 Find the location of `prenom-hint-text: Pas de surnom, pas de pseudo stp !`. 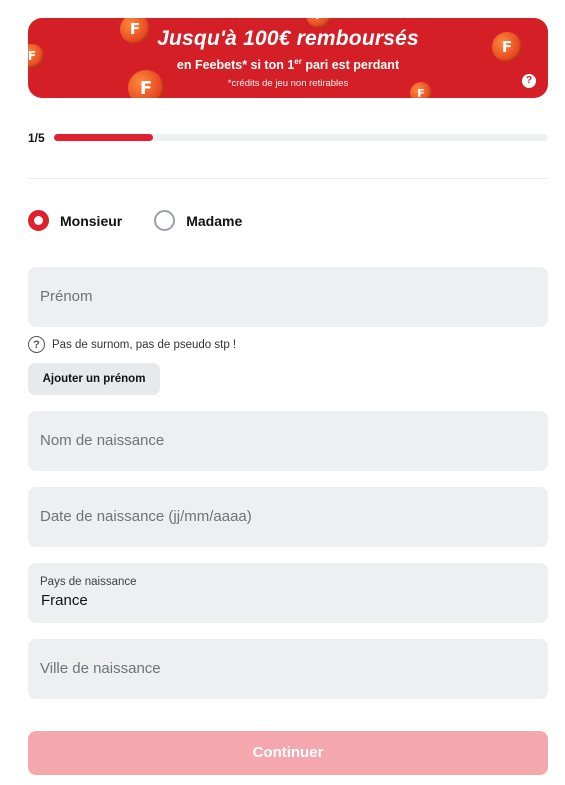

prenom-hint-text: Pas de surnom, pas de pseudo stp ! is located at coordinates (144, 344).